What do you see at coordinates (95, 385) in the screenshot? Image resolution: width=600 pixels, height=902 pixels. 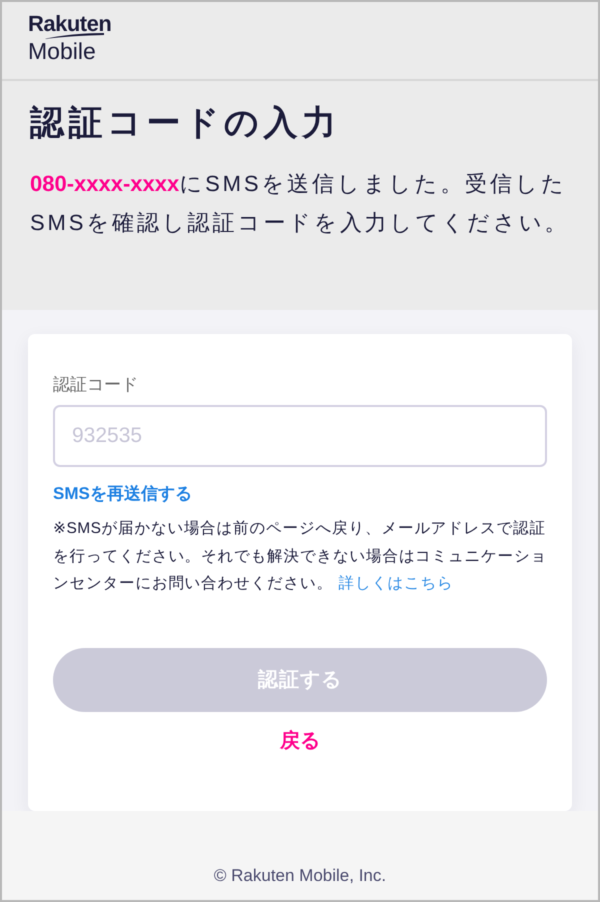 I see `field-label: 認証コード` at bounding box center [95, 385].